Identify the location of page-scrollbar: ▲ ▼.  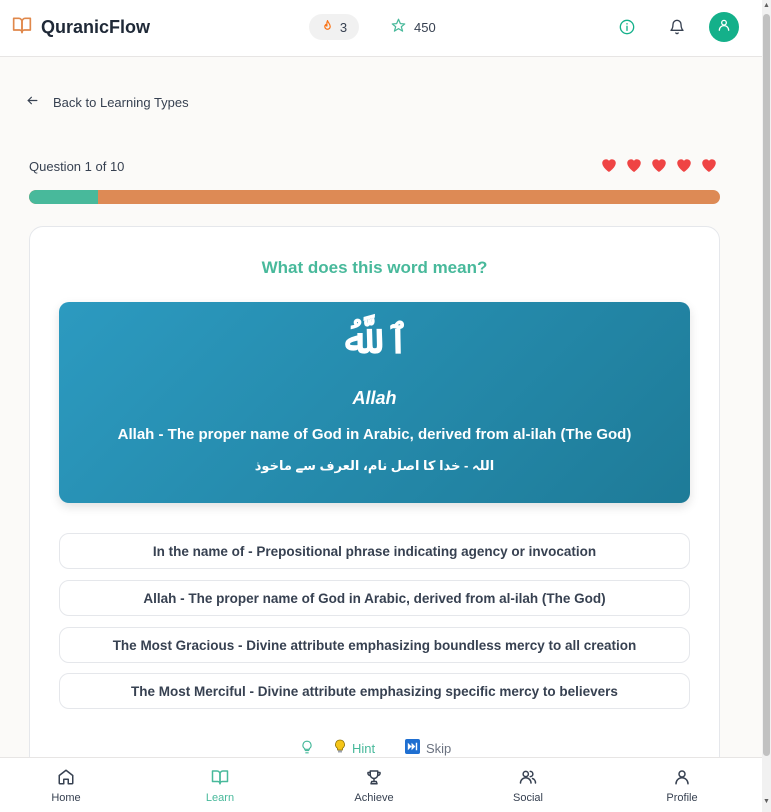
(766, 406).